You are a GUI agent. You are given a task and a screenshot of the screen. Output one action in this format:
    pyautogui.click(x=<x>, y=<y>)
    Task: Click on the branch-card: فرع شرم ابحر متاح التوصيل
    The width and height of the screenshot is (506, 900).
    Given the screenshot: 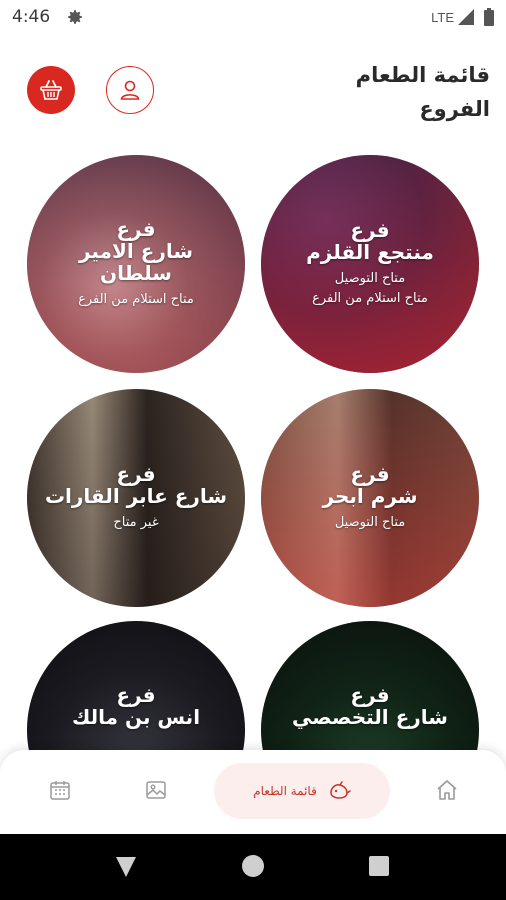 What is the action you would take?
    pyautogui.click(x=370, y=498)
    